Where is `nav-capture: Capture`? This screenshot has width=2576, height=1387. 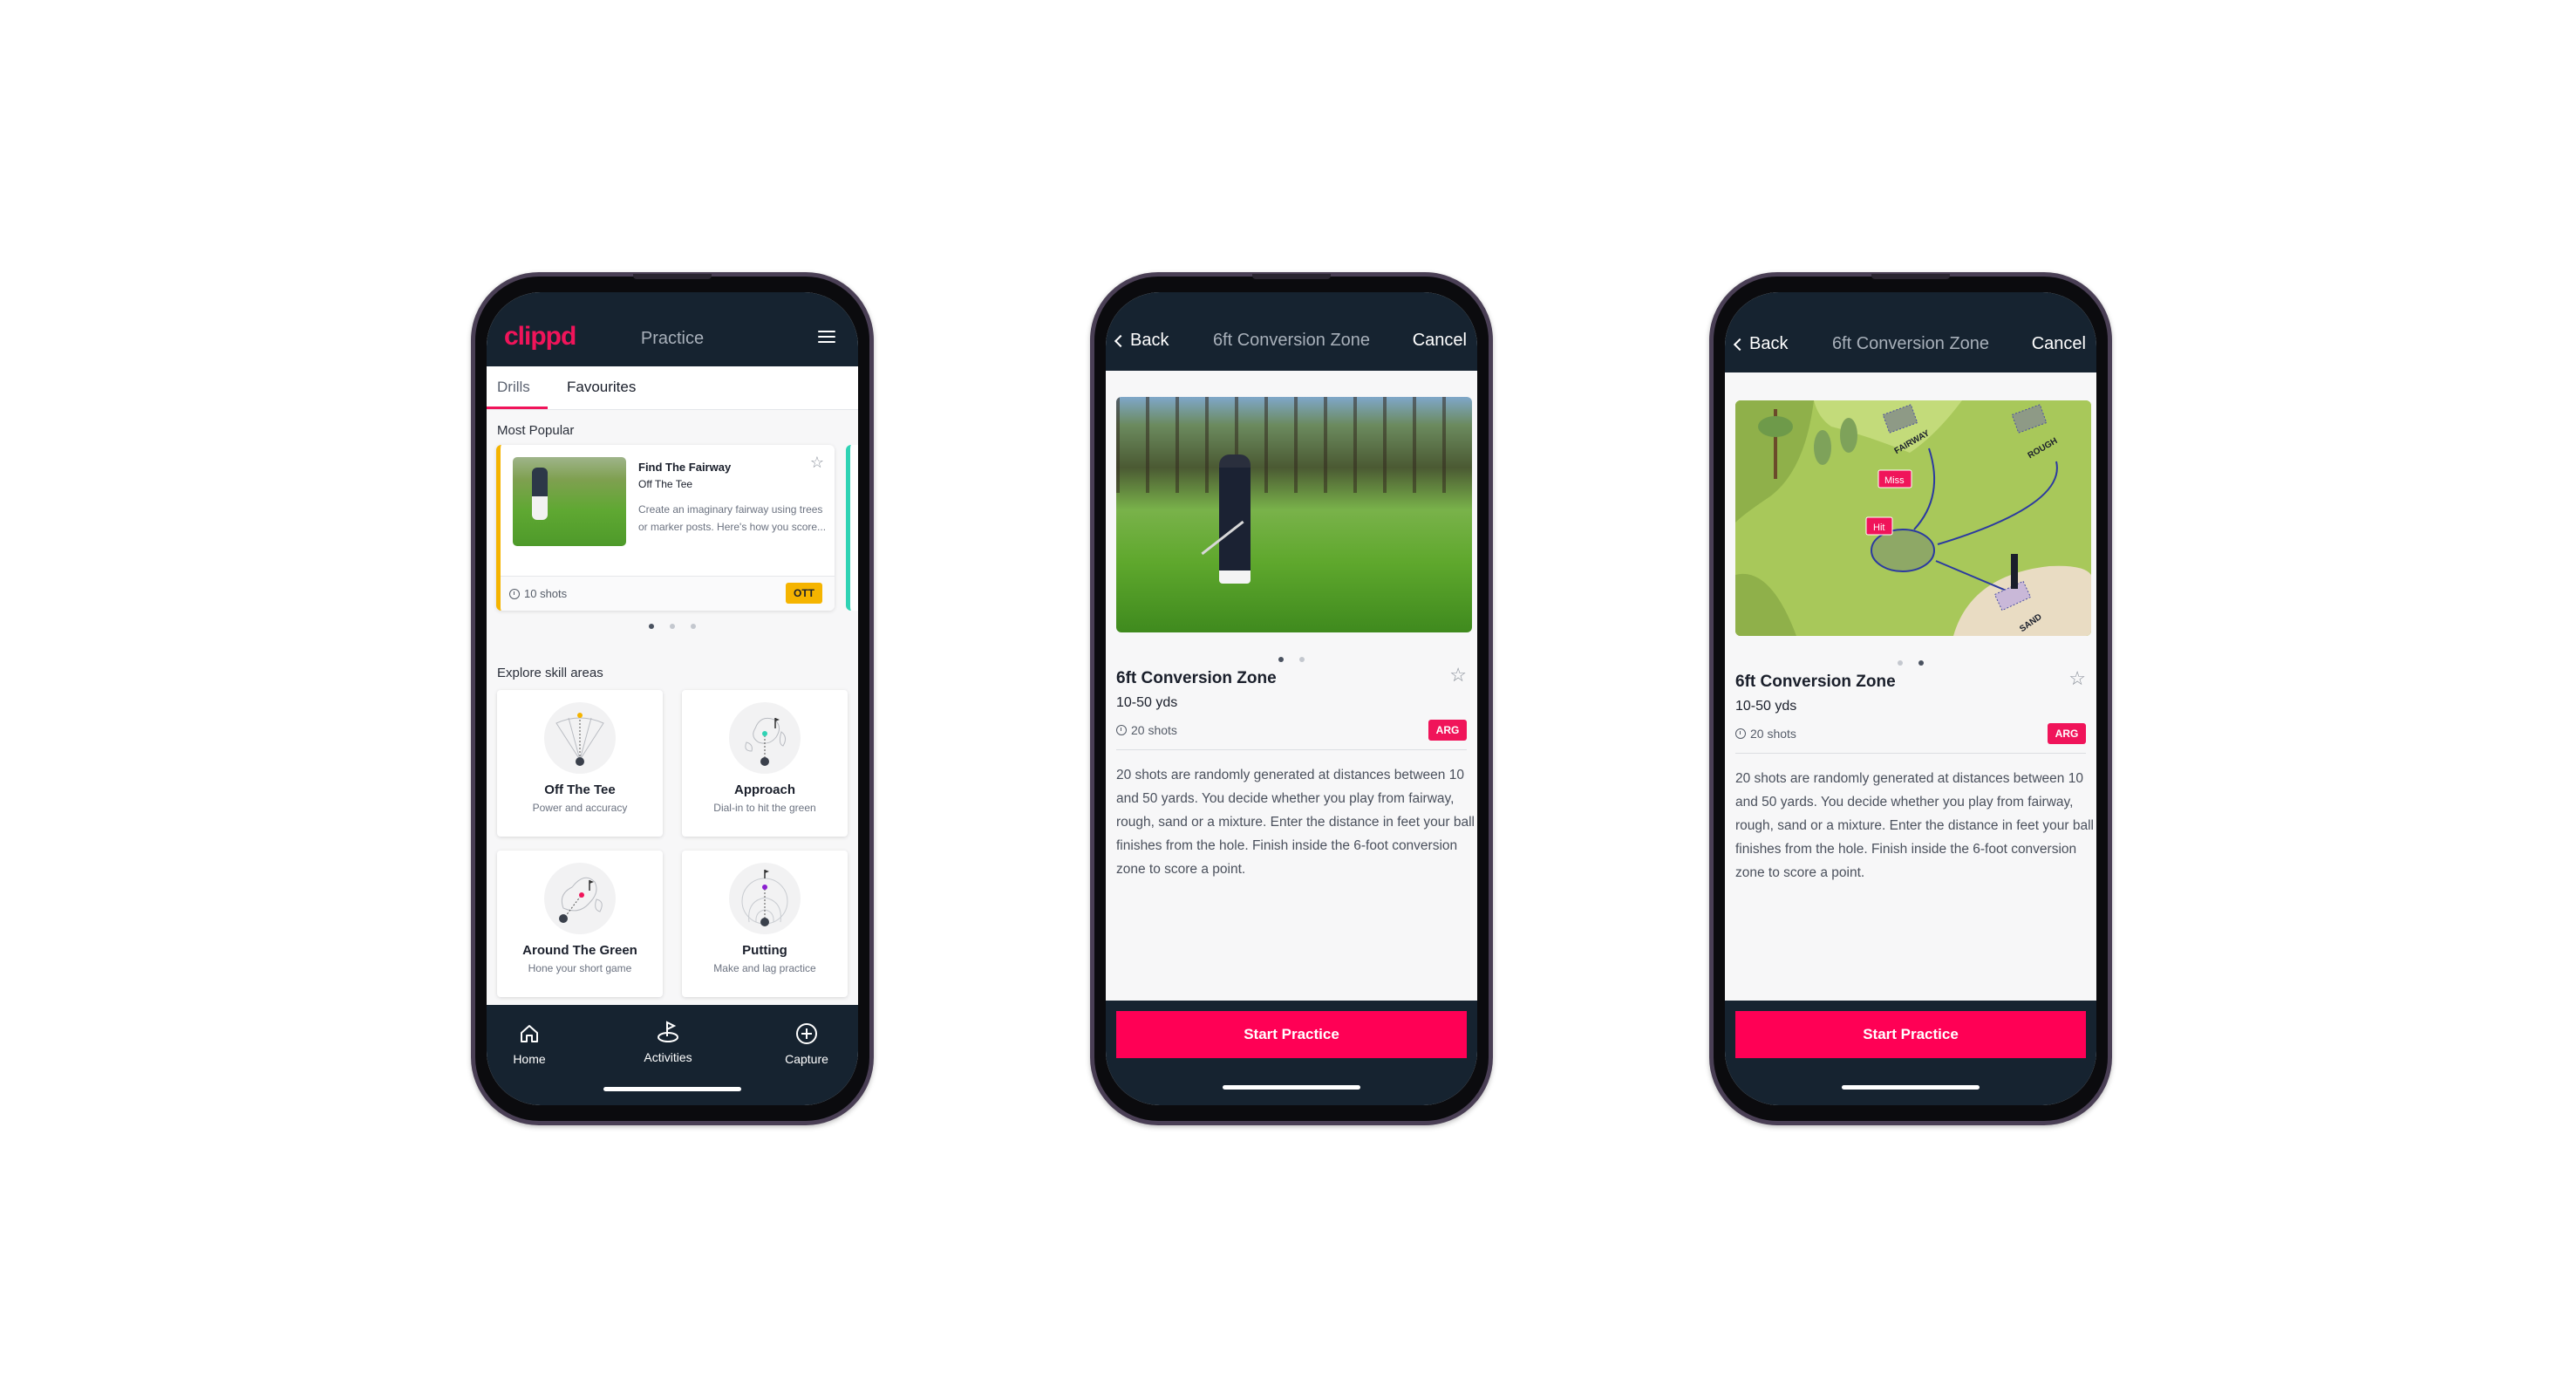
nav-capture: Capture is located at coordinates (807, 1044).